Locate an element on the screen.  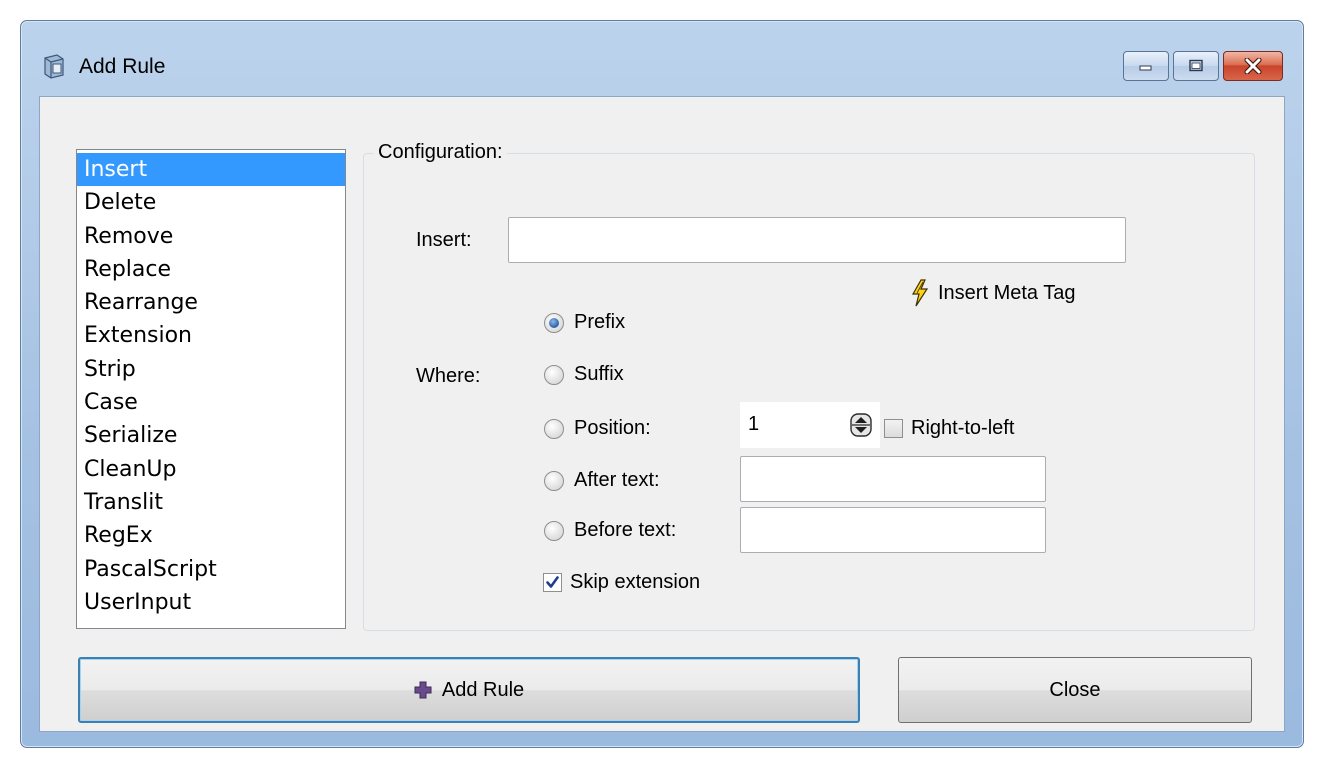
spin-updown-icon is located at coordinates (861, 425).